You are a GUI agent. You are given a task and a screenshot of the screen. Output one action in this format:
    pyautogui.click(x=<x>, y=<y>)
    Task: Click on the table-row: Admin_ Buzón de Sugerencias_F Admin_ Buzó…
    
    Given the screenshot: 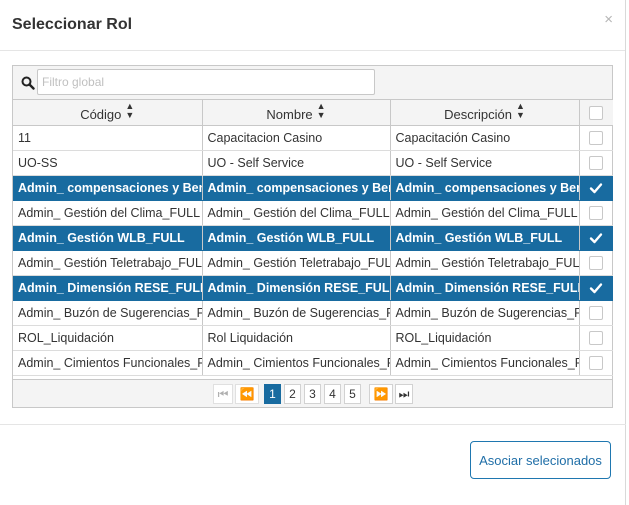 What is the action you would take?
    pyautogui.click(x=313, y=313)
    